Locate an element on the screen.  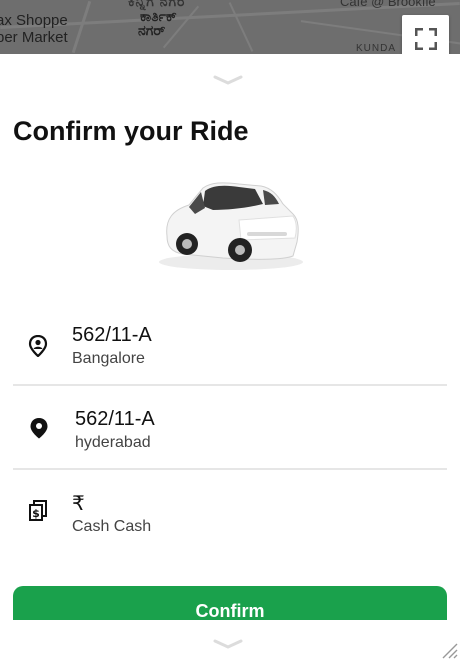
user-pin-icon is located at coordinates (38, 346).